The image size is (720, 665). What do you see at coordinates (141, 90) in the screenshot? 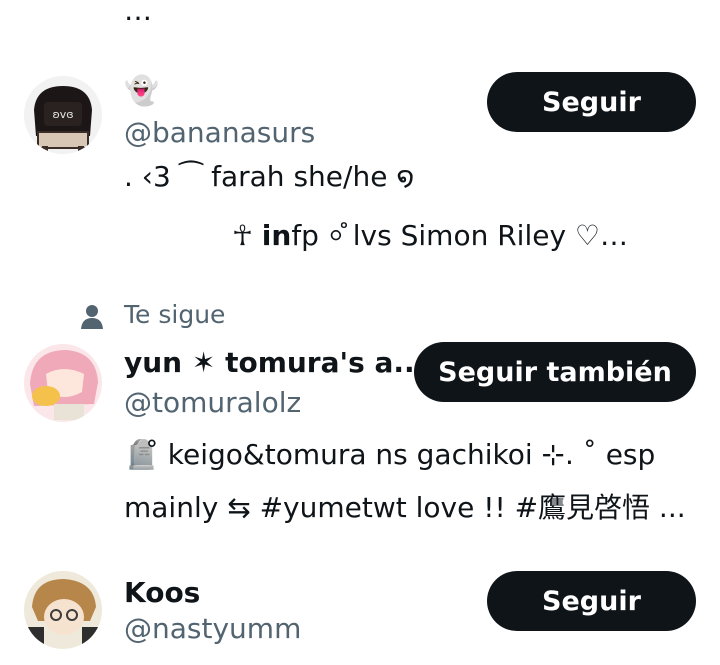
I see `display-name: 👻` at bounding box center [141, 90].